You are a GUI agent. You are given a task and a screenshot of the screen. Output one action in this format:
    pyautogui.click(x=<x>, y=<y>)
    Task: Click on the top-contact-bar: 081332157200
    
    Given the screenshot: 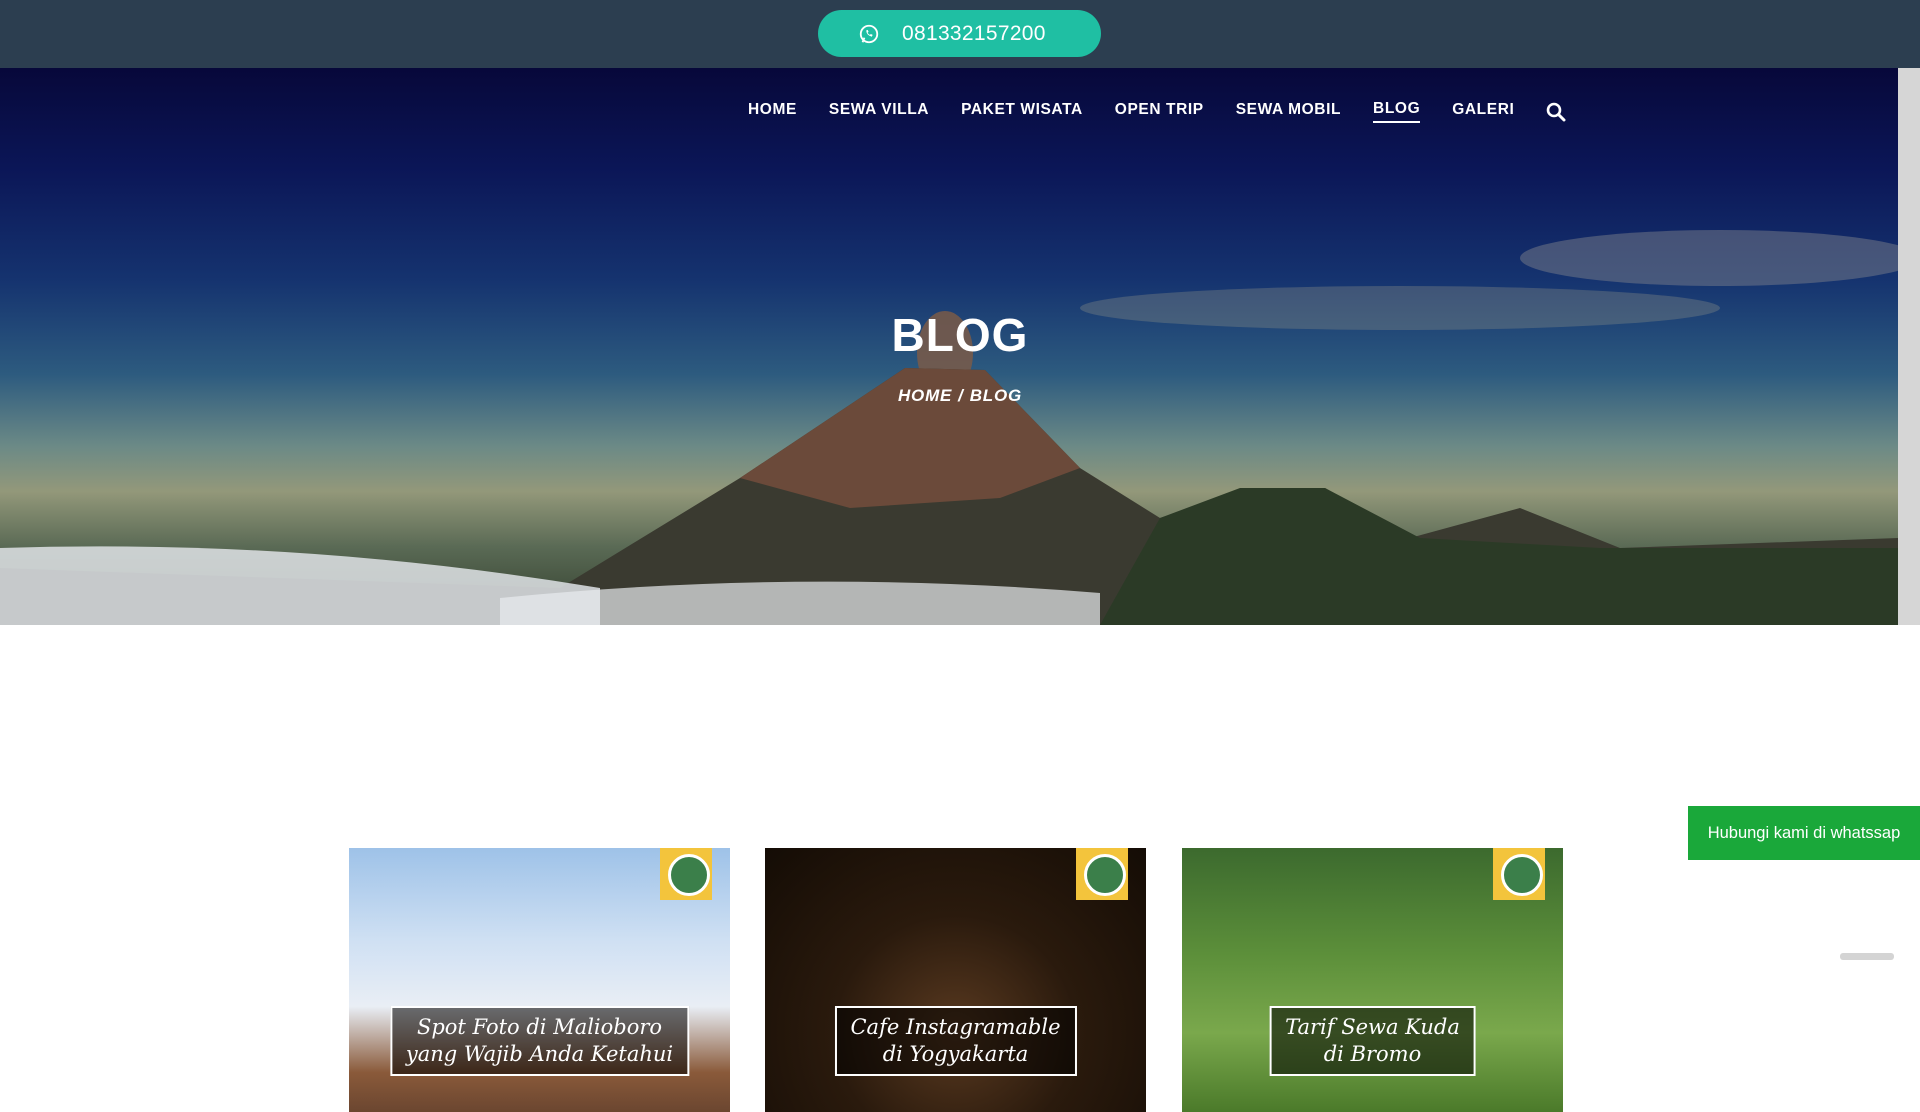 What is the action you would take?
    pyautogui.click(x=960, y=34)
    